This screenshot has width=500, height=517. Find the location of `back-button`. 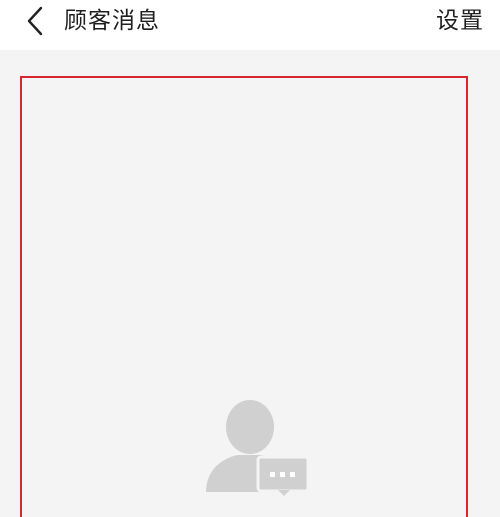

back-button is located at coordinates (35, 21).